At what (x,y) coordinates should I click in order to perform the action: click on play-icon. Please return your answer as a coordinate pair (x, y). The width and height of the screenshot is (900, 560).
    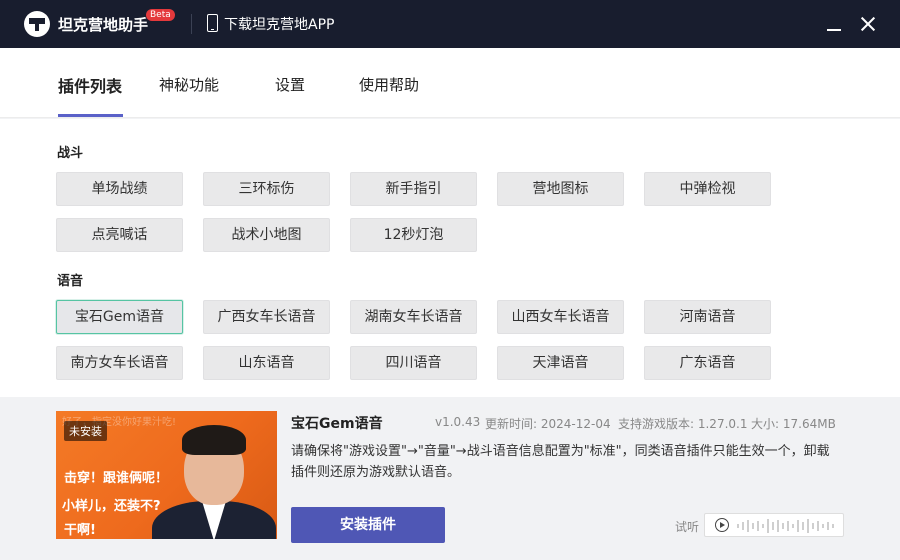
    Looking at the image, I should click on (722, 525).